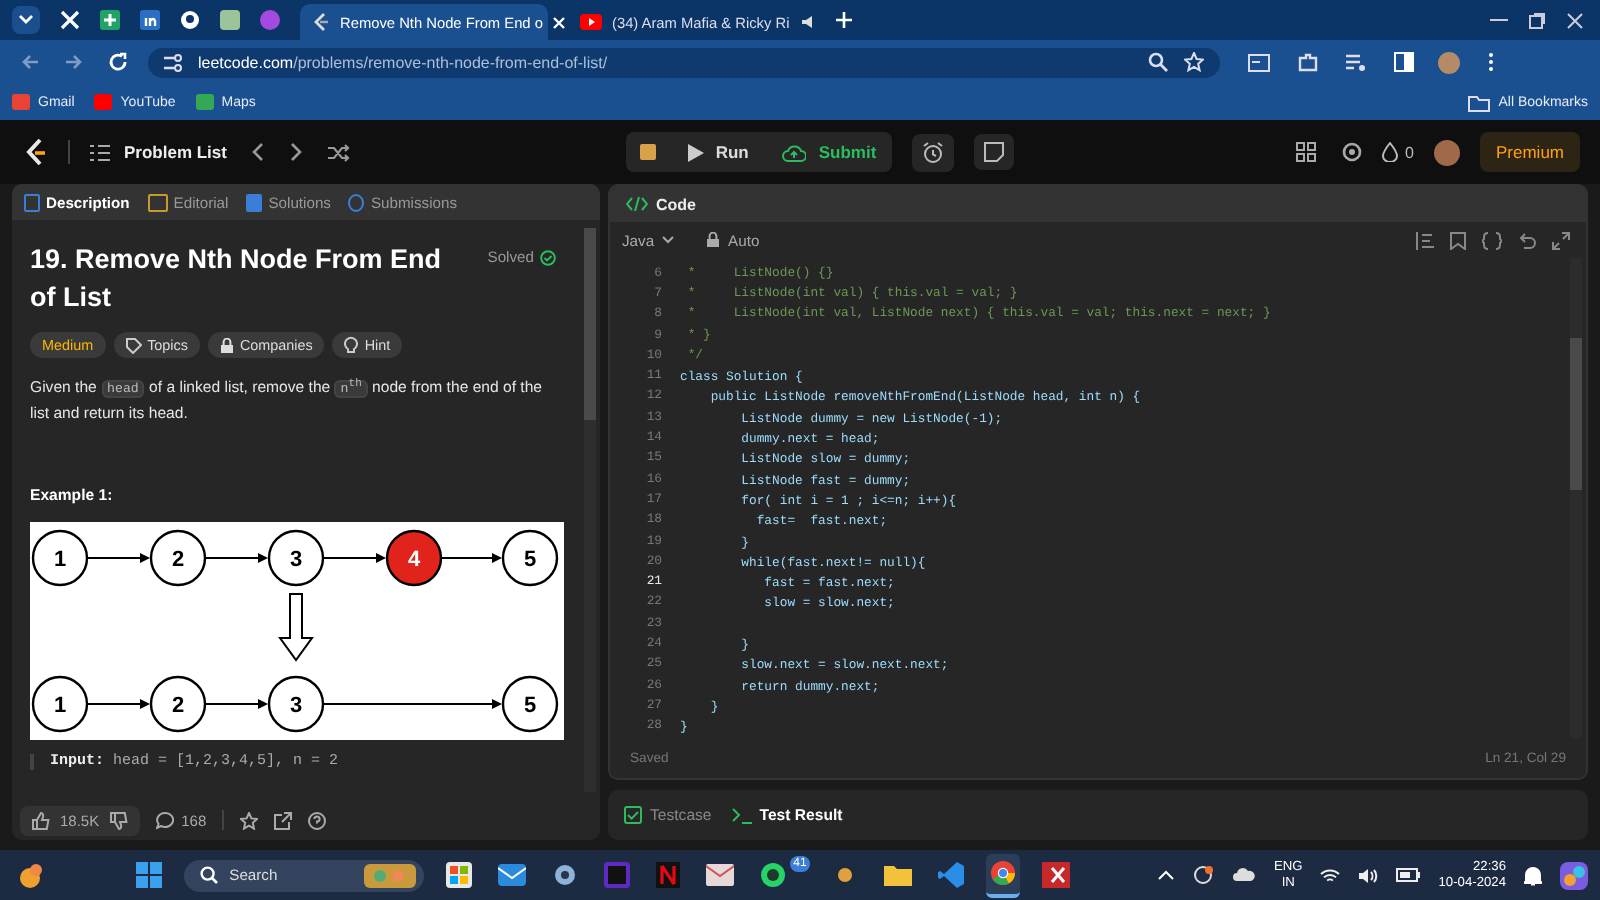 The width and height of the screenshot is (1600, 900). I want to click on profile-avatar, so click(1449, 62).